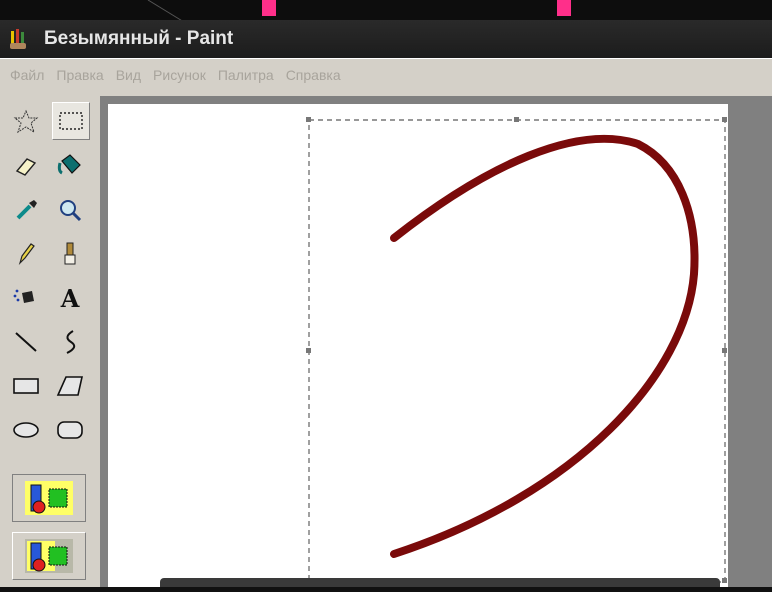 This screenshot has height=592, width=772. I want to click on line-icon, so click(26, 342).